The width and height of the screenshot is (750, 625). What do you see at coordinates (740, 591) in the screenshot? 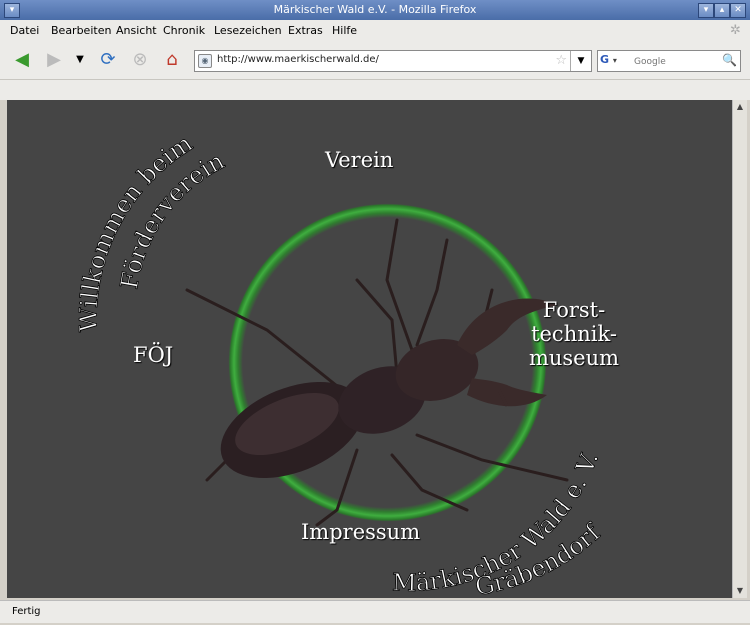
I see `scroll-down-icon: ▼` at bounding box center [740, 591].